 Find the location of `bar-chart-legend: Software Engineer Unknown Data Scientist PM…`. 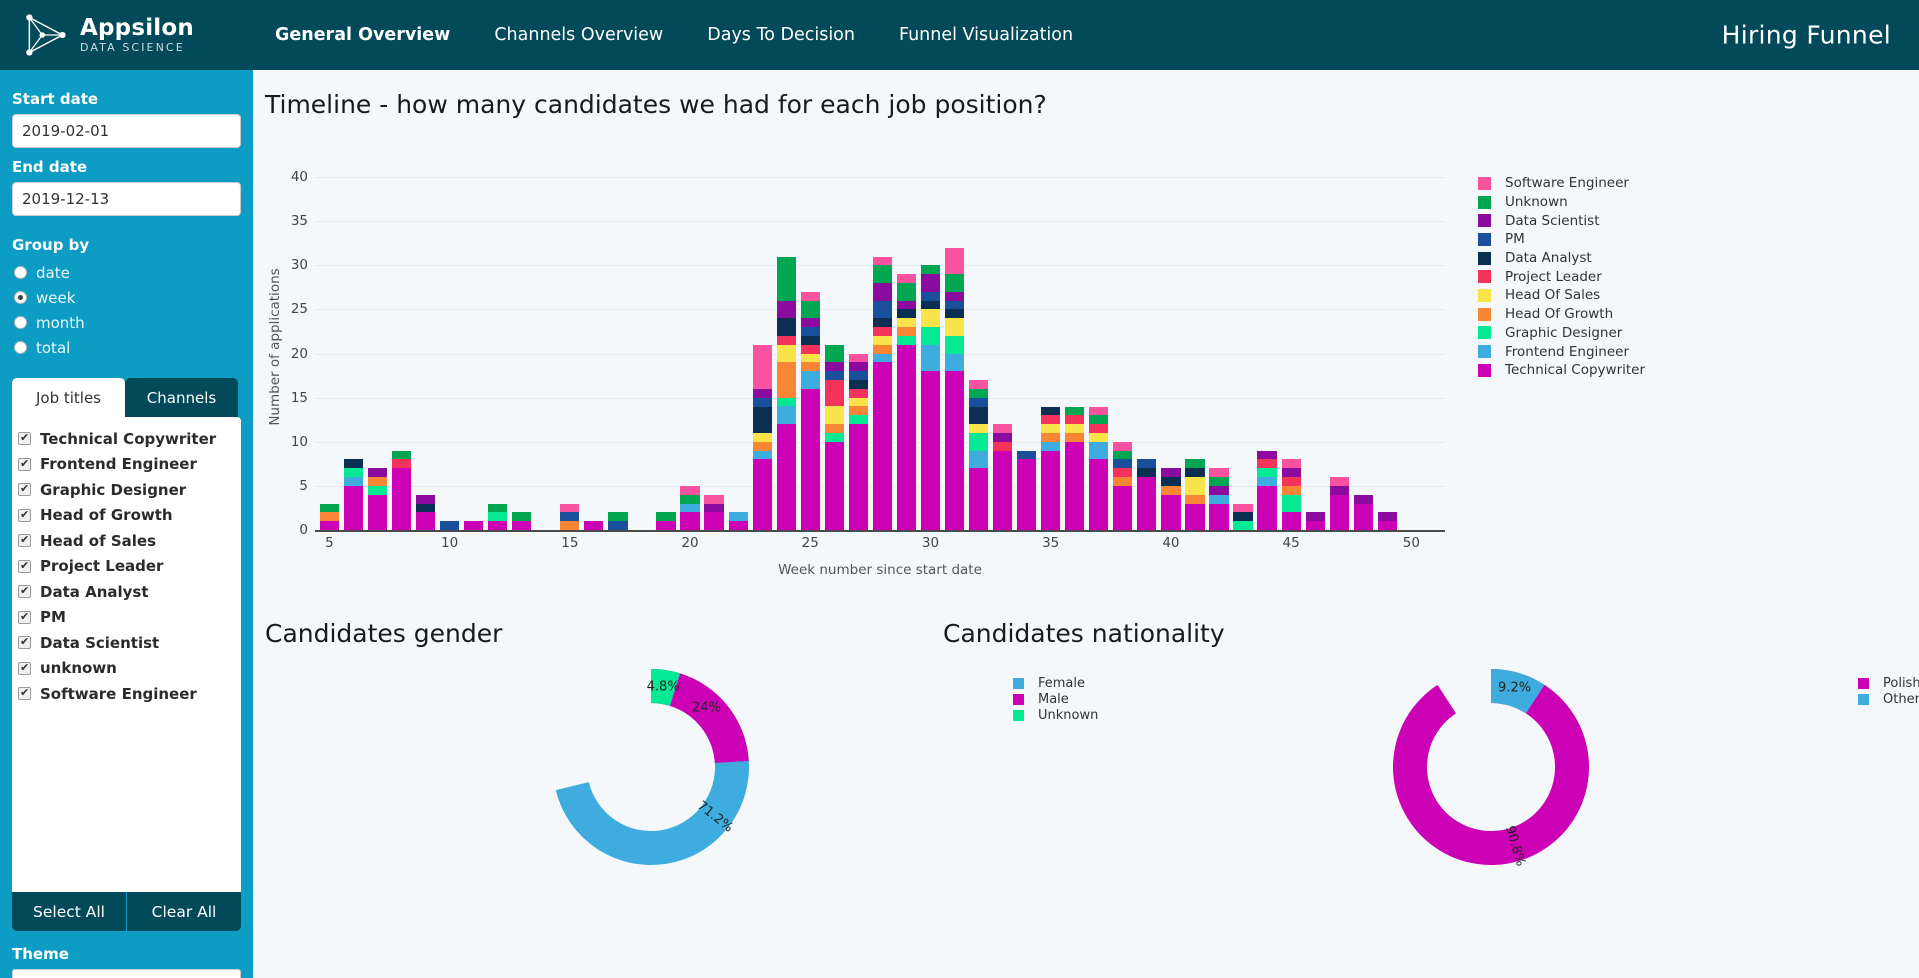

bar-chart-legend: Software Engineer Unknown Data Scientist PM… is located at coordinates (1561, 277).